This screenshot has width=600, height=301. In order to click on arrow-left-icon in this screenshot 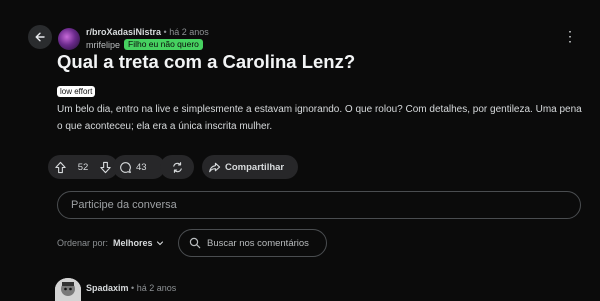, I will do `click(40, 37)`.